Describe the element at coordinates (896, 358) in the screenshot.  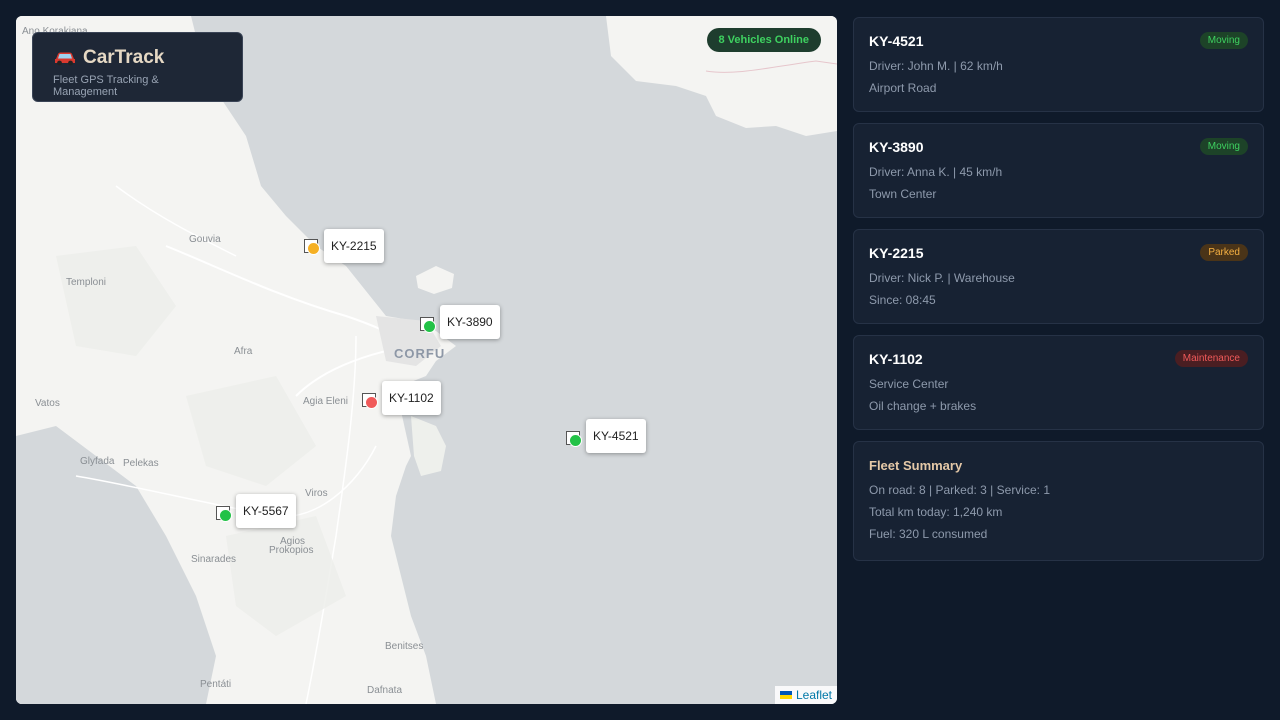
I see `vehicle-id: KY-1102` at that location.